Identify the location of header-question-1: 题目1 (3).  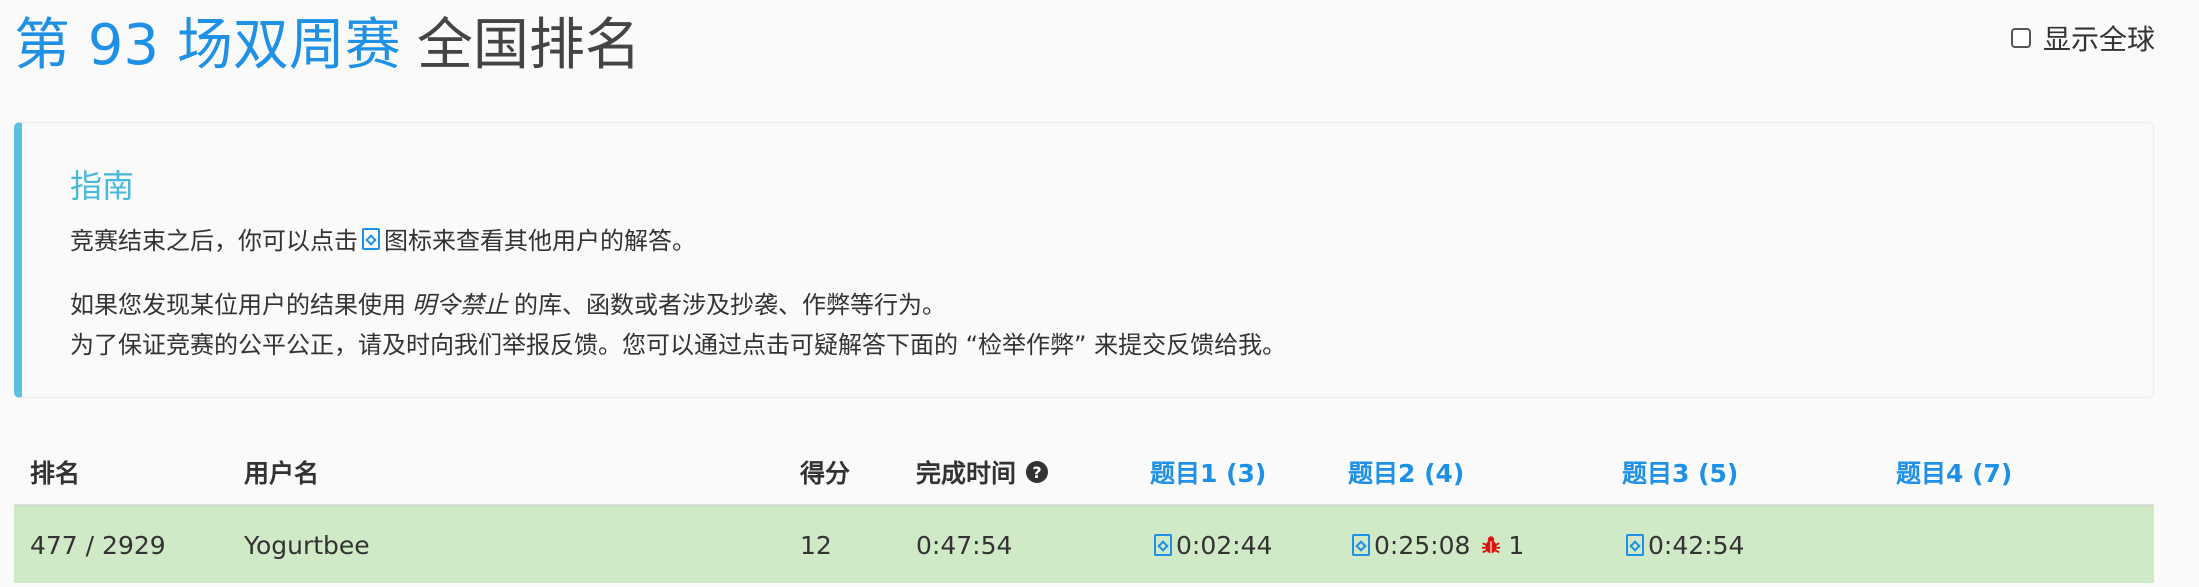
(1208, 472).